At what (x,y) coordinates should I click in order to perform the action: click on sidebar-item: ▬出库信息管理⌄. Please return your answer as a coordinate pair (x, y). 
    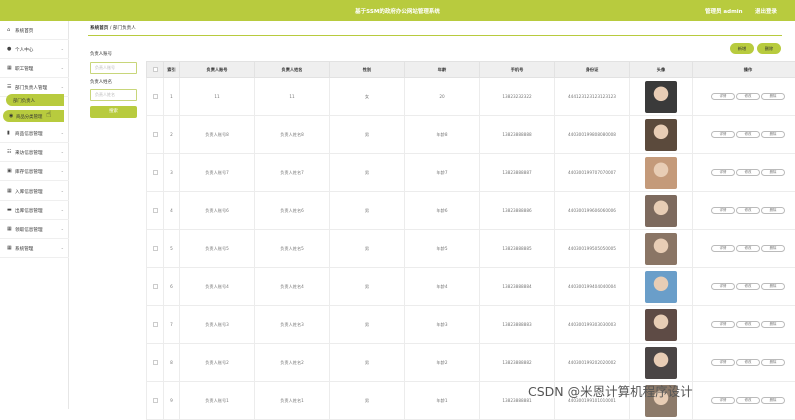
    Looking at the image, I should click on (34, 210).